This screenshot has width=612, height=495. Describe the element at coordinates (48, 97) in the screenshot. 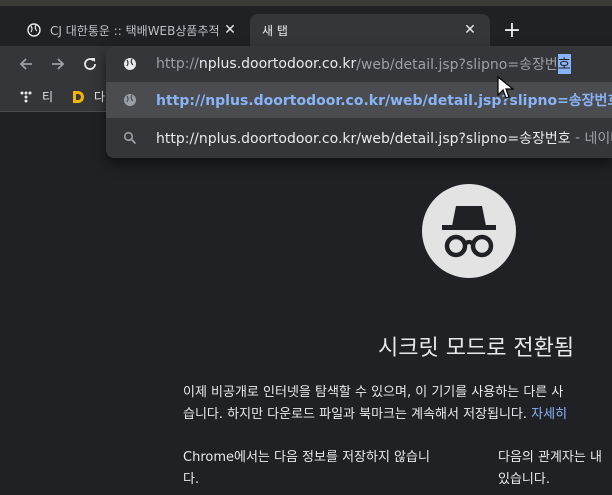

I see `bookmark-label: 티` at that location.